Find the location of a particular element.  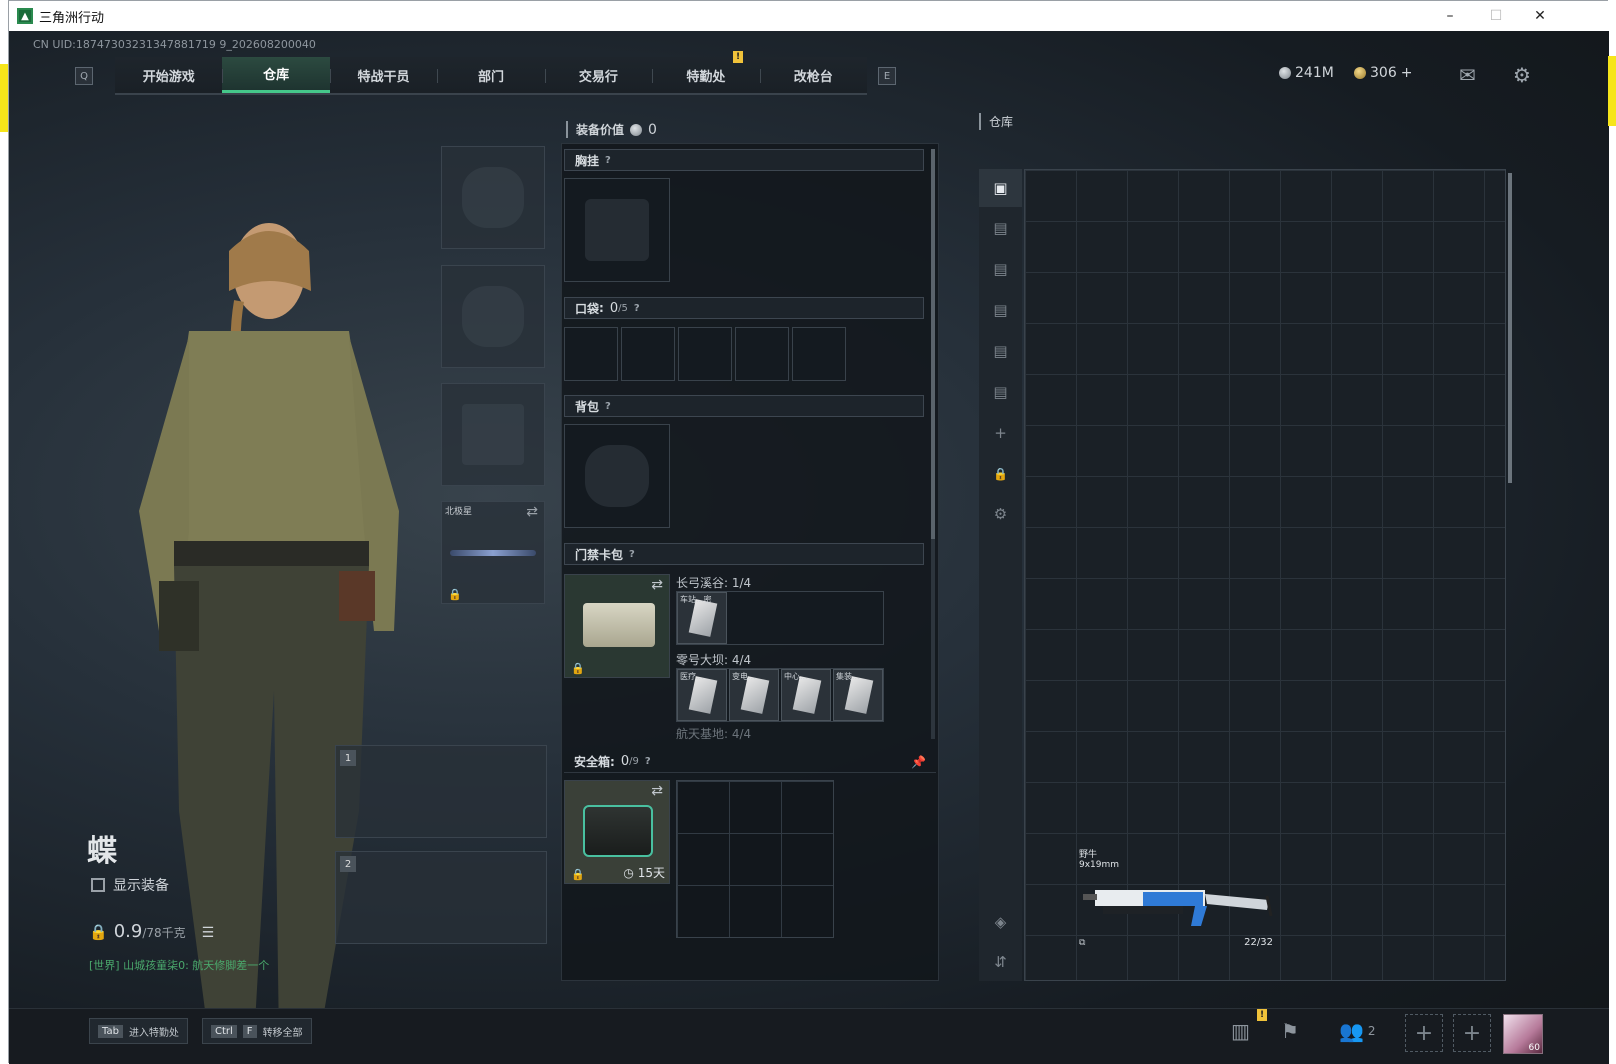

chest-rig-label: 胸挂 is located at coordinates (587, 160).